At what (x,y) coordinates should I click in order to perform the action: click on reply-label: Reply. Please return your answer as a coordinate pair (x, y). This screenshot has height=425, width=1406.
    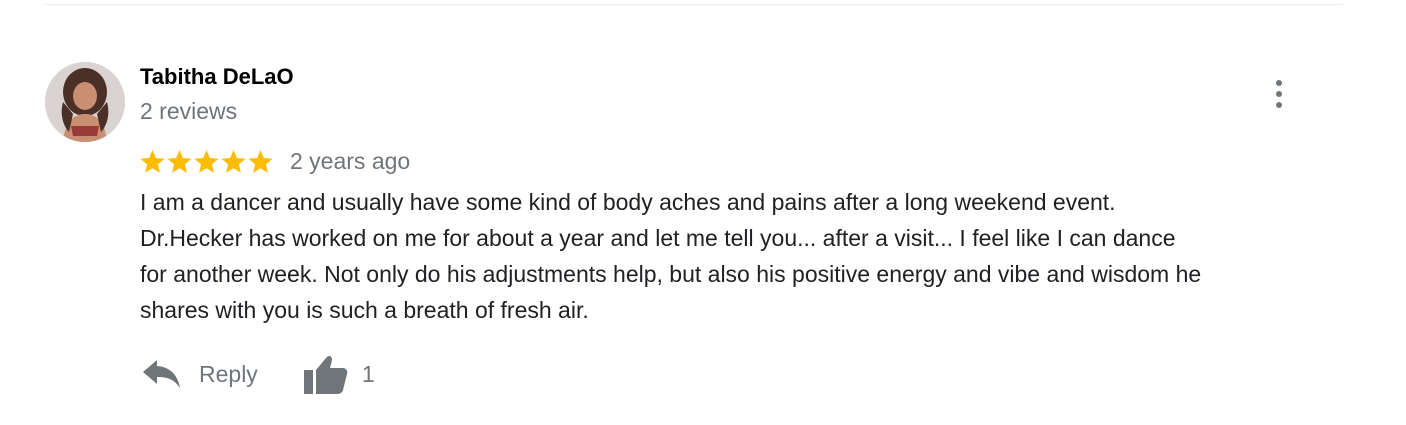
    Looking at the image, I should click on (228, 373).